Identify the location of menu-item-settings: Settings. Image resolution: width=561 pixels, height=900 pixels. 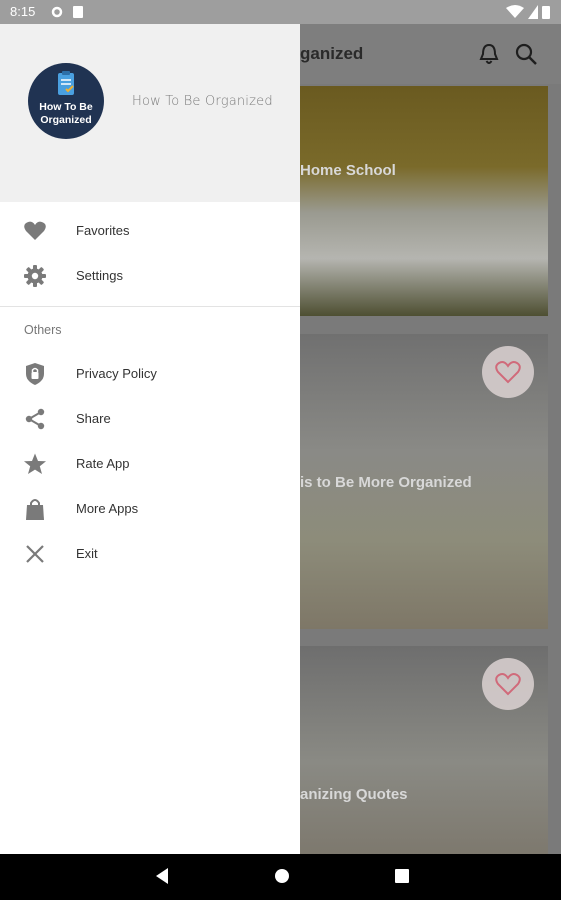
(150, 276).